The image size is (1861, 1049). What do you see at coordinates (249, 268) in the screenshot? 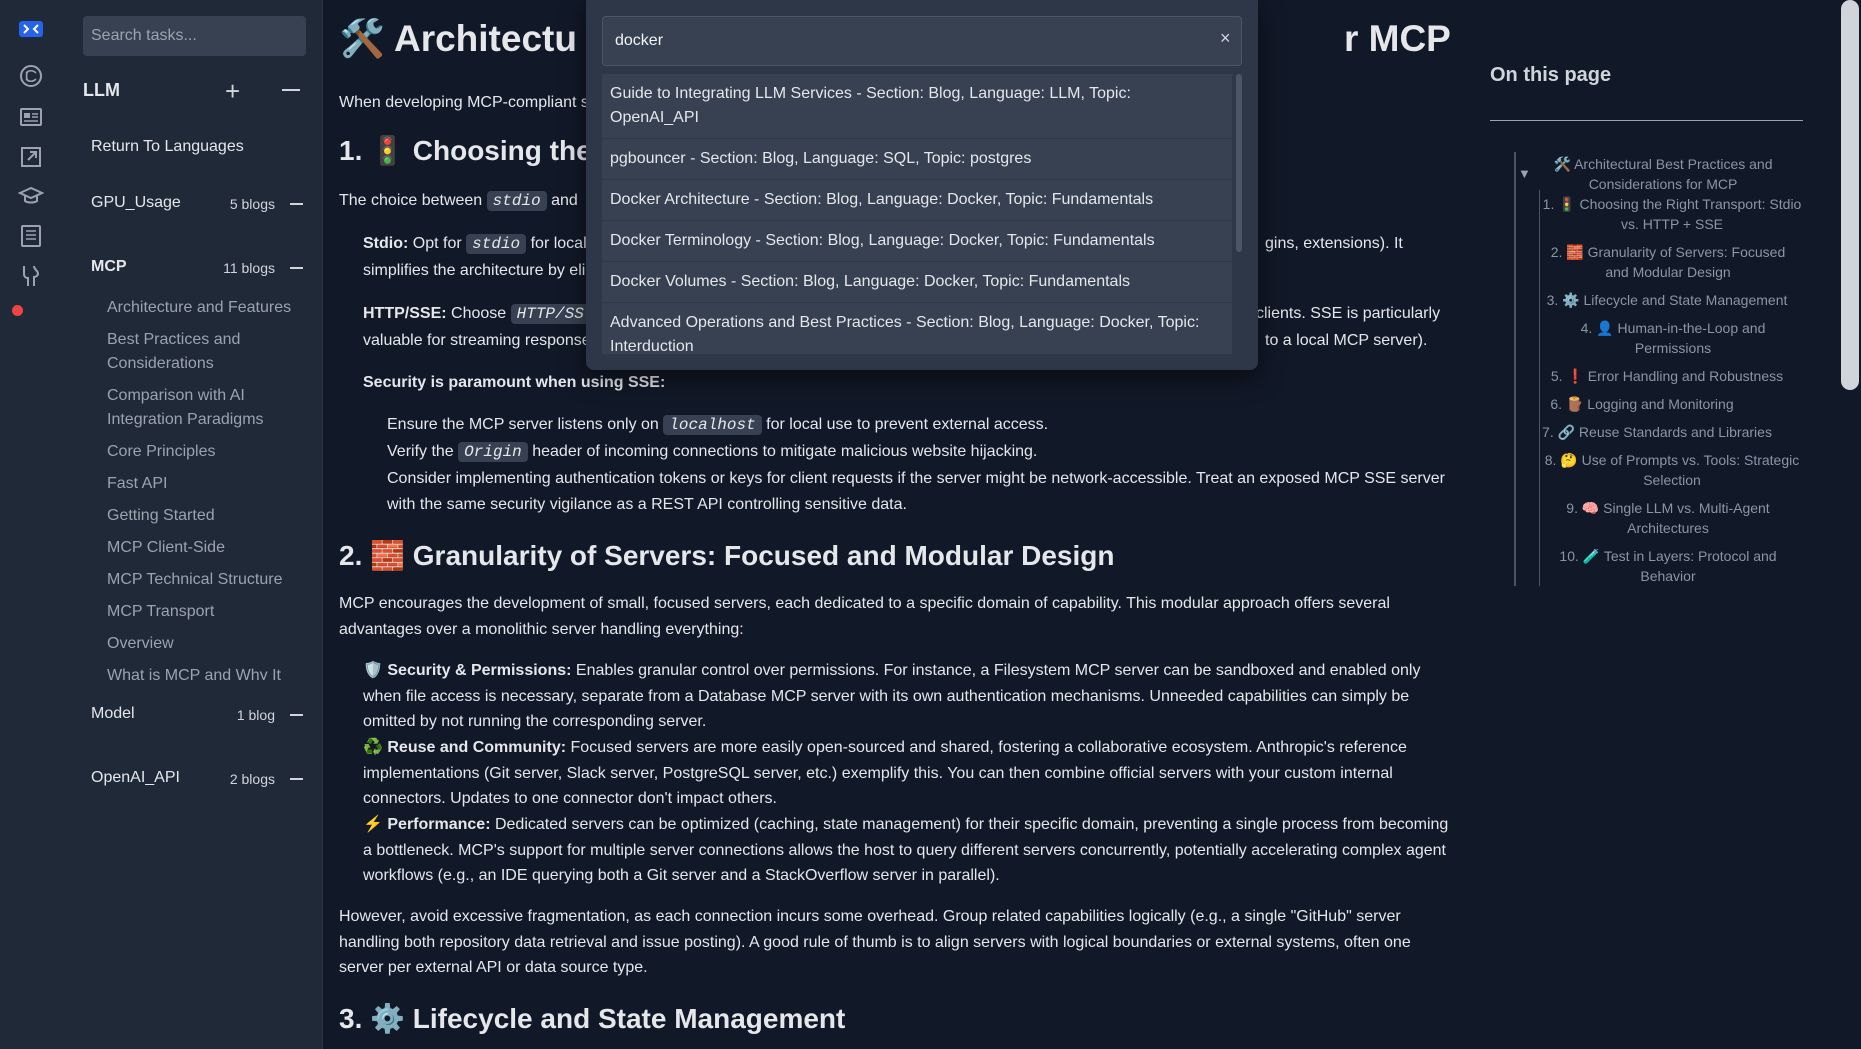
I see `group-count: 11 blogs` at bounding box center [249, 268].